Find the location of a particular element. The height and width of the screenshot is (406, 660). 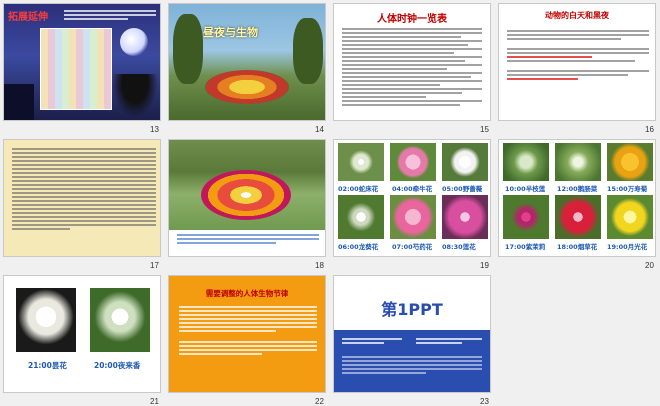

slide-number-23: 23 is located at coordinates (484, 401).